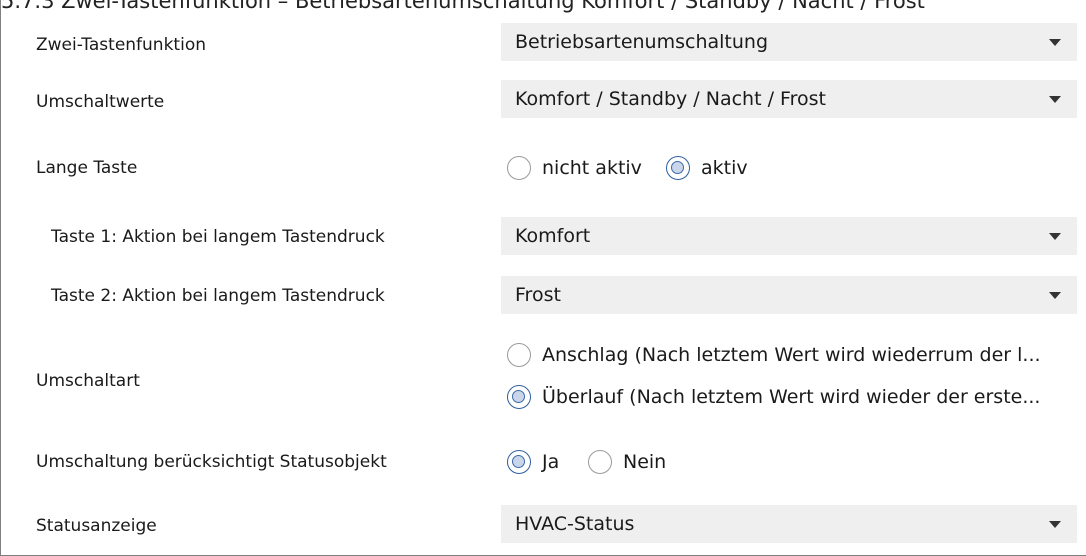 This screenshot has width=1086, height=556. What do you see at coordinates (87, 168) in the screenshot?
I see `label-lange-taste: Lange Taste` at bounding box center [87, 168].